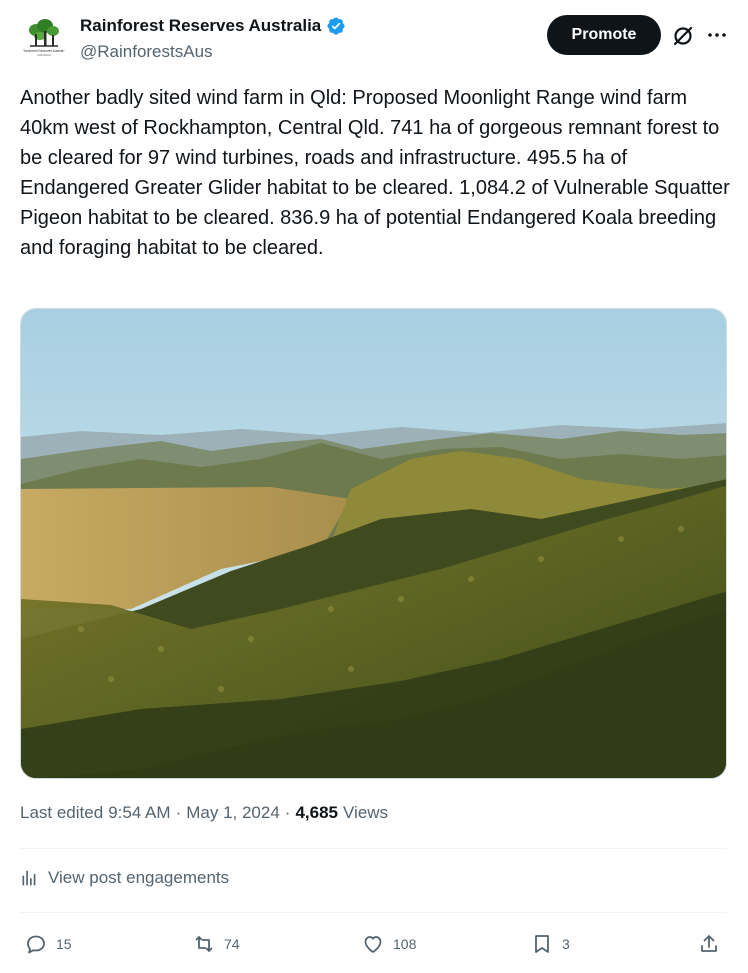  Describe the element at coordinates (566, 944) in the screenshot. I see `bookmark-count: 3` at that location.